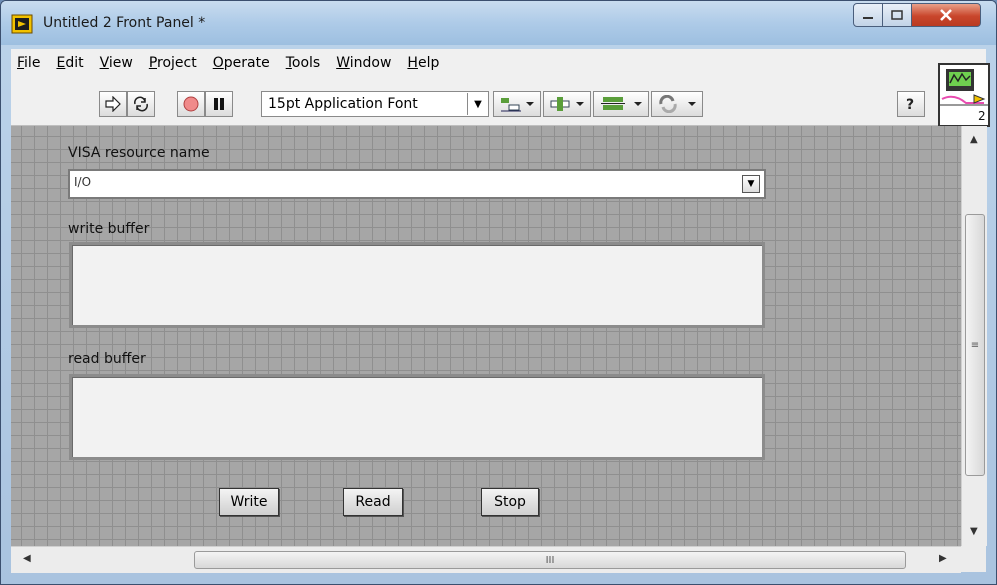  I want to click on run-arrow-icon, so click(113, 104).